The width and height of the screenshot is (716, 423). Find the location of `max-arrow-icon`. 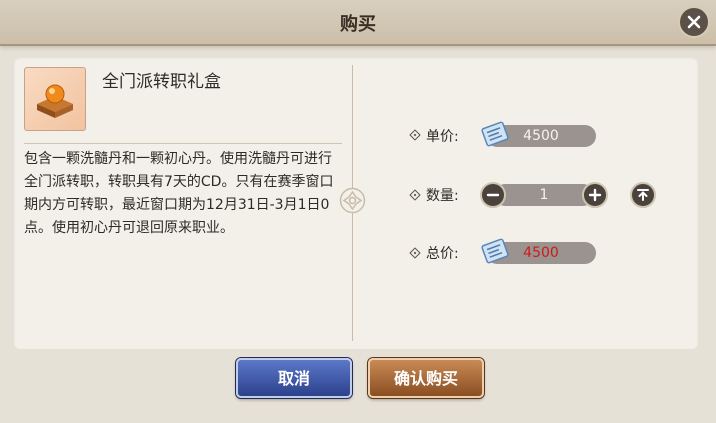

max-arrow-icon is located at coordinates (643, 195).